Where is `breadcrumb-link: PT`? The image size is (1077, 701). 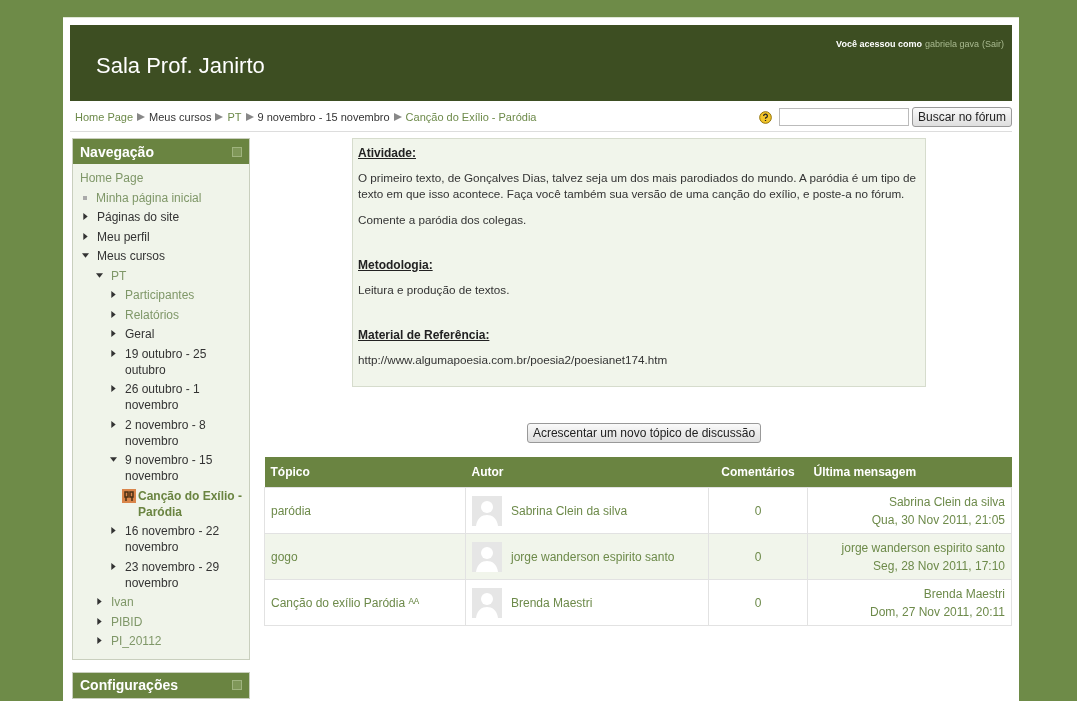 breadcrumb-link: PT is located at coordinates (234, 117).